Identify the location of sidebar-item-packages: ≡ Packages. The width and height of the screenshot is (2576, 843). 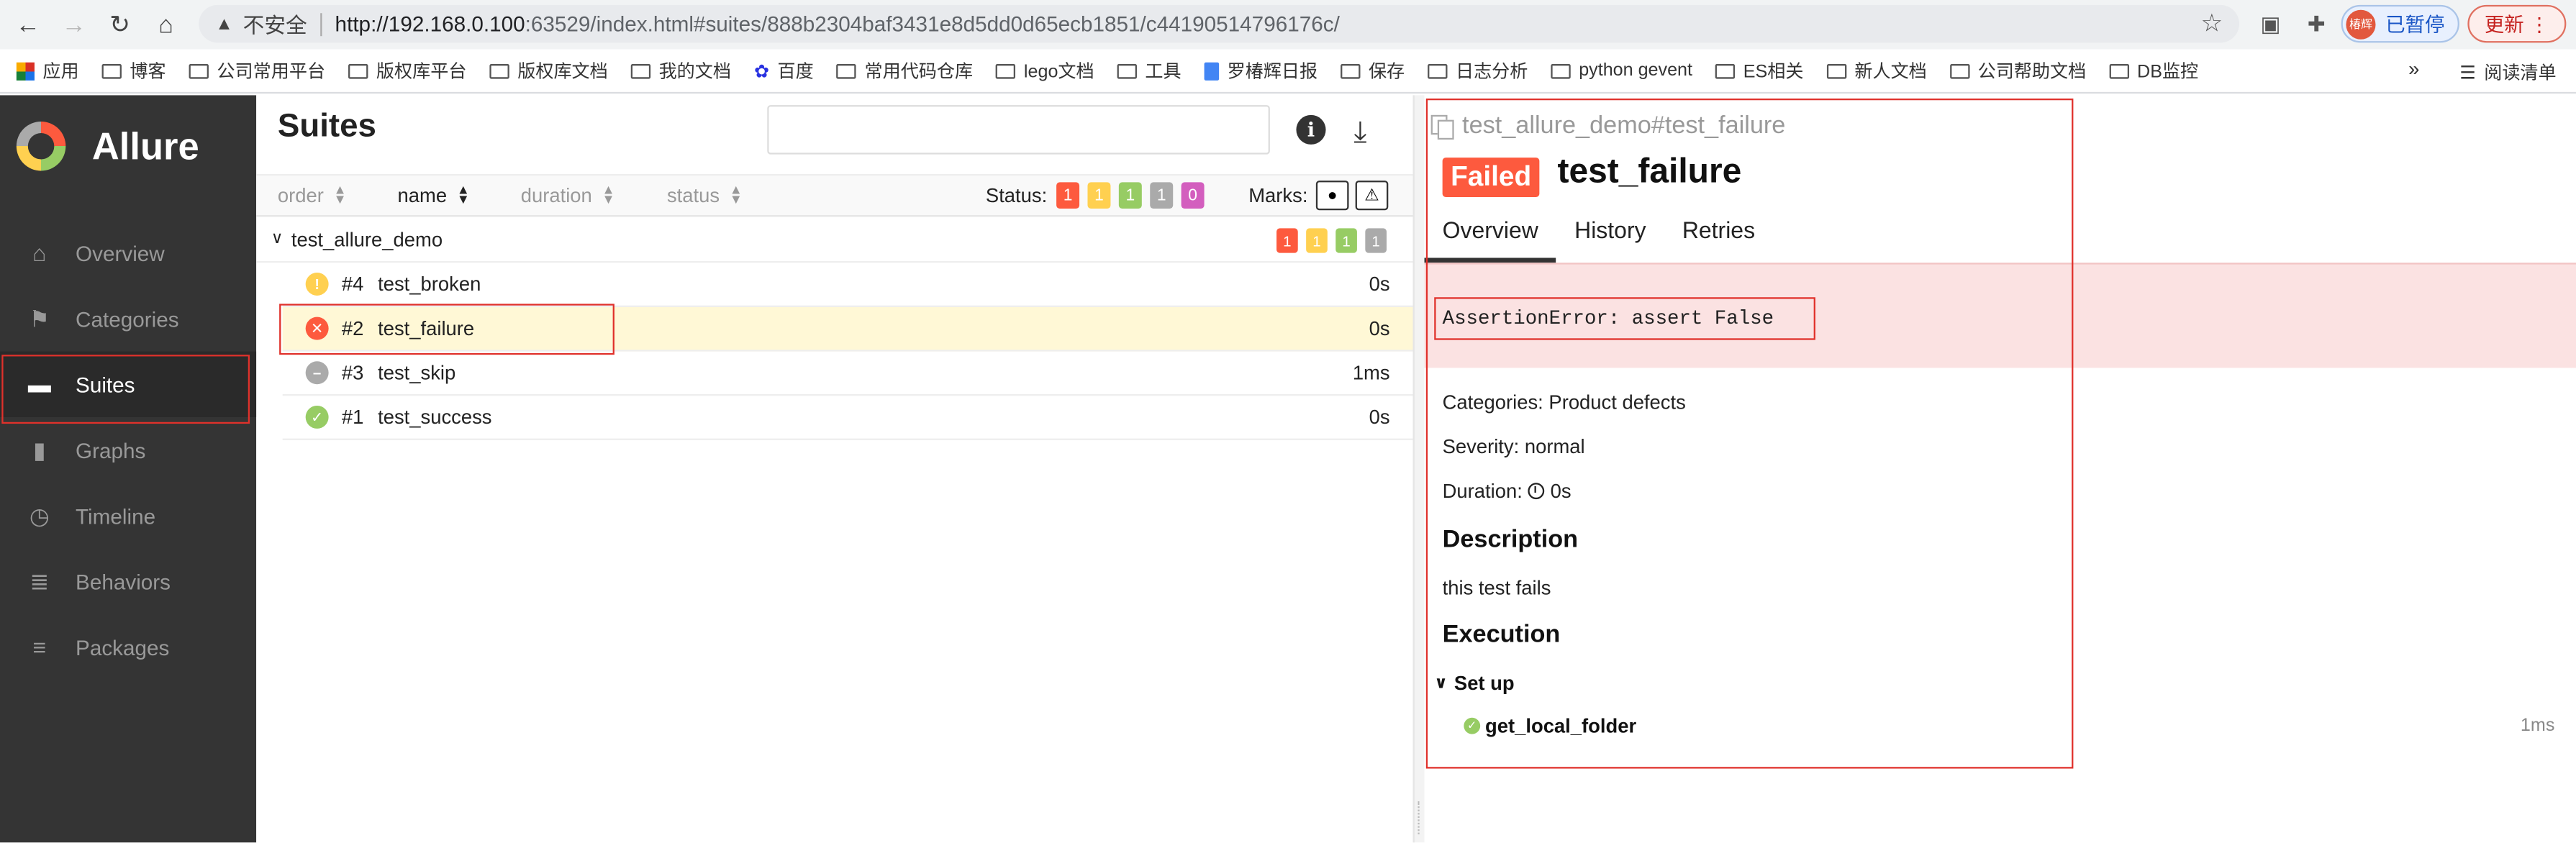
(128, 647).